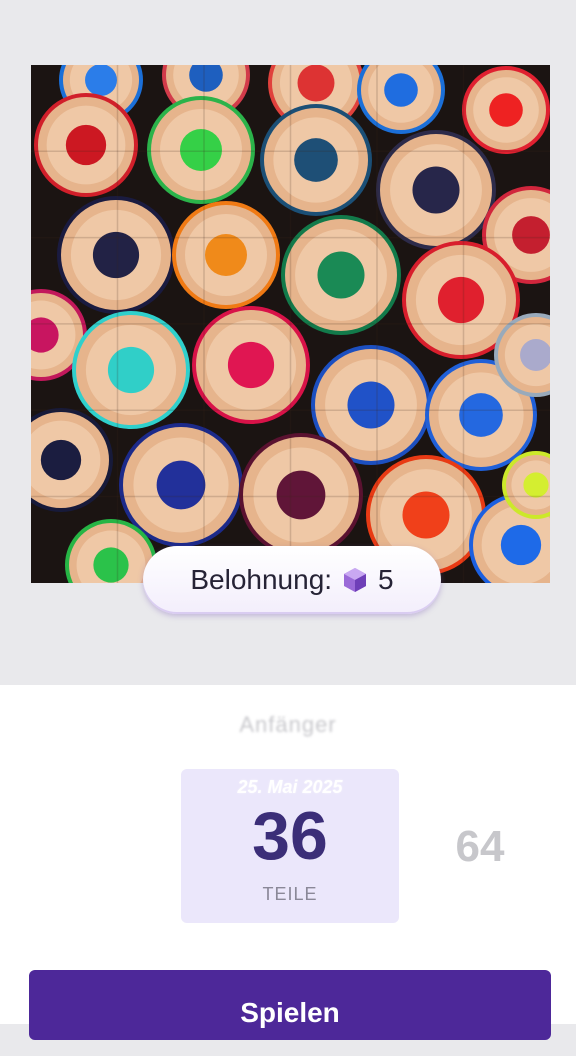 The image size is (576, 1056). What do you see at coordinates (290, 787) in the screenshot?
I see `puzzle-date: 25. Mai 2025` at bounding box center [290, 787].